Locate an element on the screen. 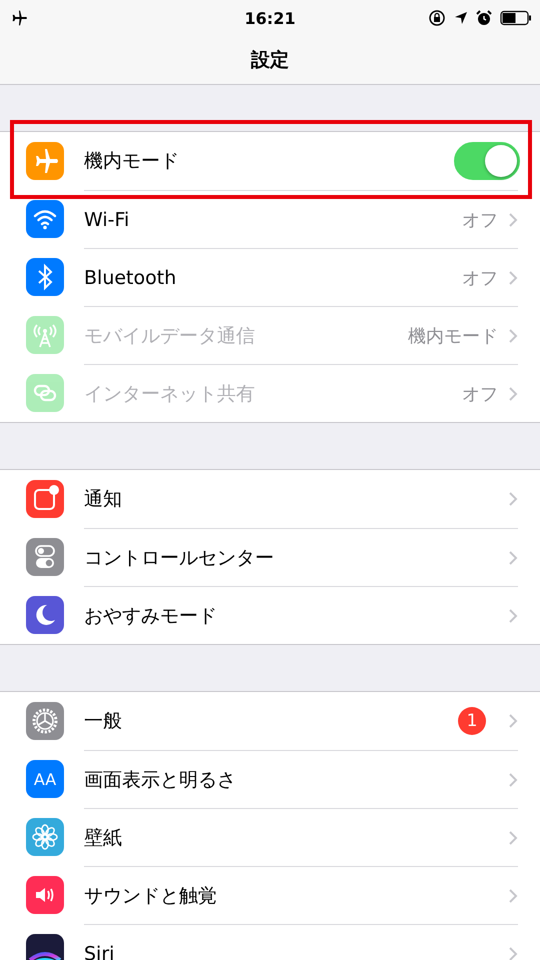 This screenshot has width=540, height=960. toggle-switch is located at coordinates (487, 161).